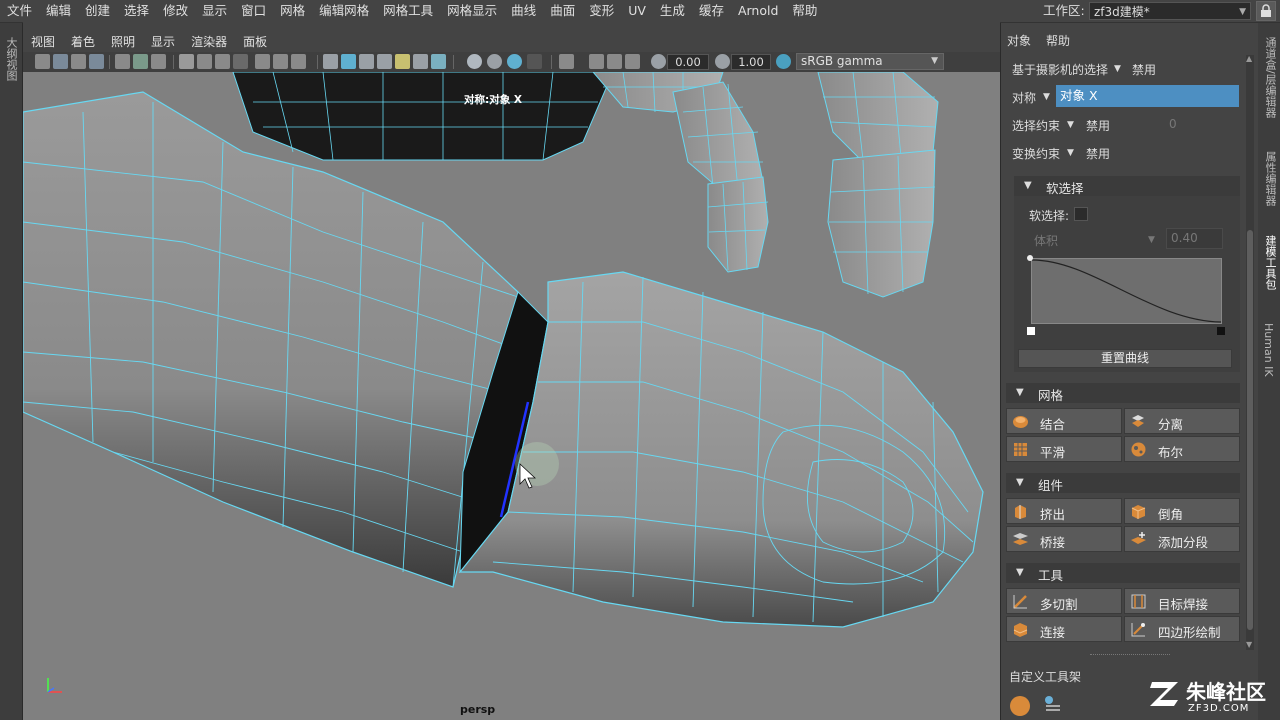 The width and height of the screenshot is (1280, 720). I want to click on backface-culling-icon, so click(614, 61).